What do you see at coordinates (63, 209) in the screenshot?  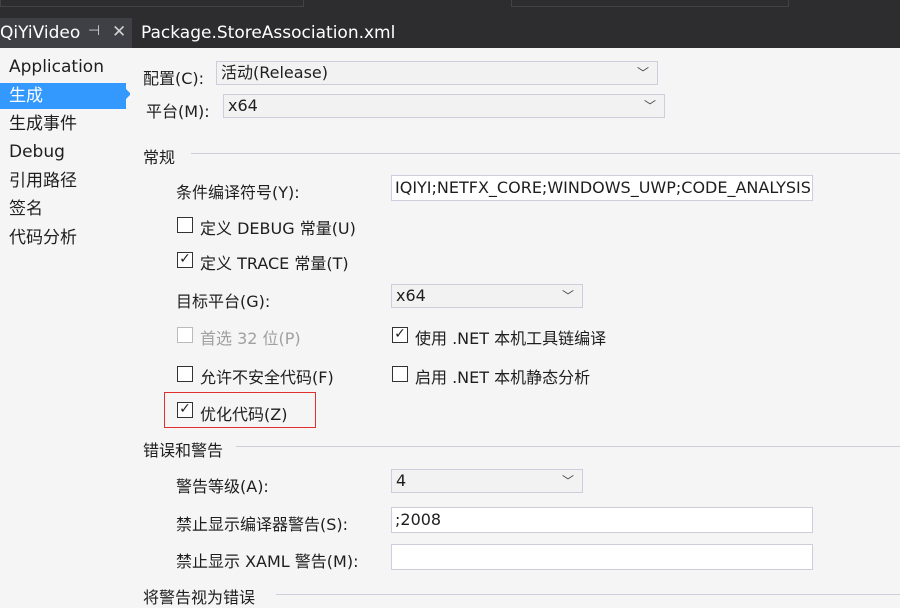 I see `sidebar-item-signing: 签名` at bounding box center [63, 209].